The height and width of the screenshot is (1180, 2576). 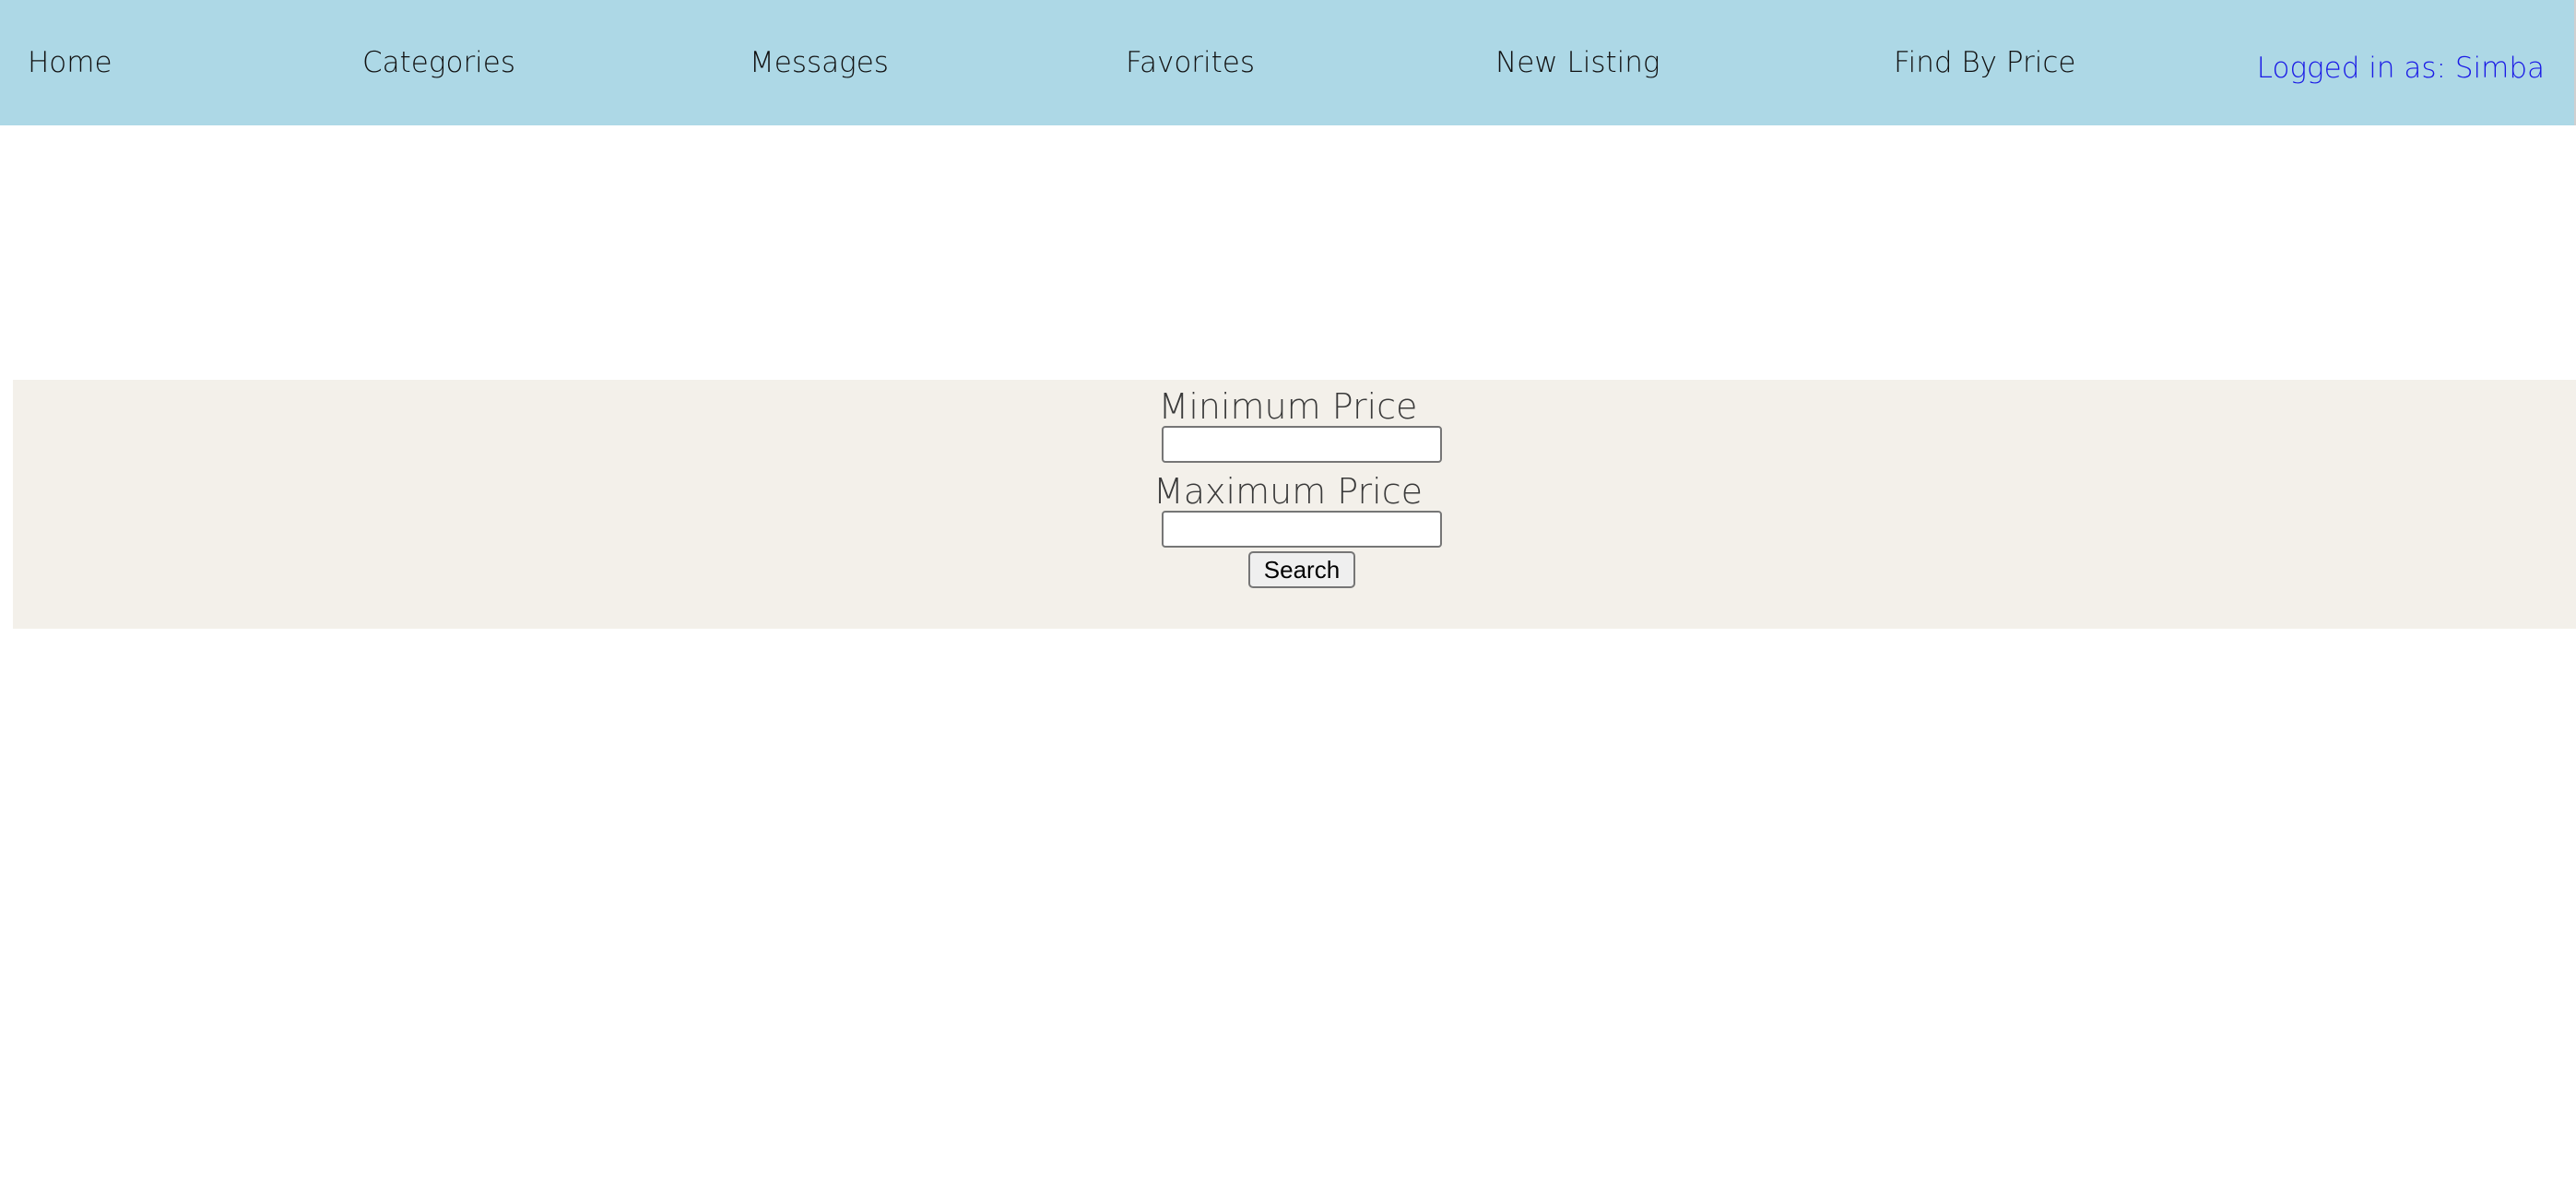 I want to click on nav-messages-link: Messages, so click(x=819, y=63).